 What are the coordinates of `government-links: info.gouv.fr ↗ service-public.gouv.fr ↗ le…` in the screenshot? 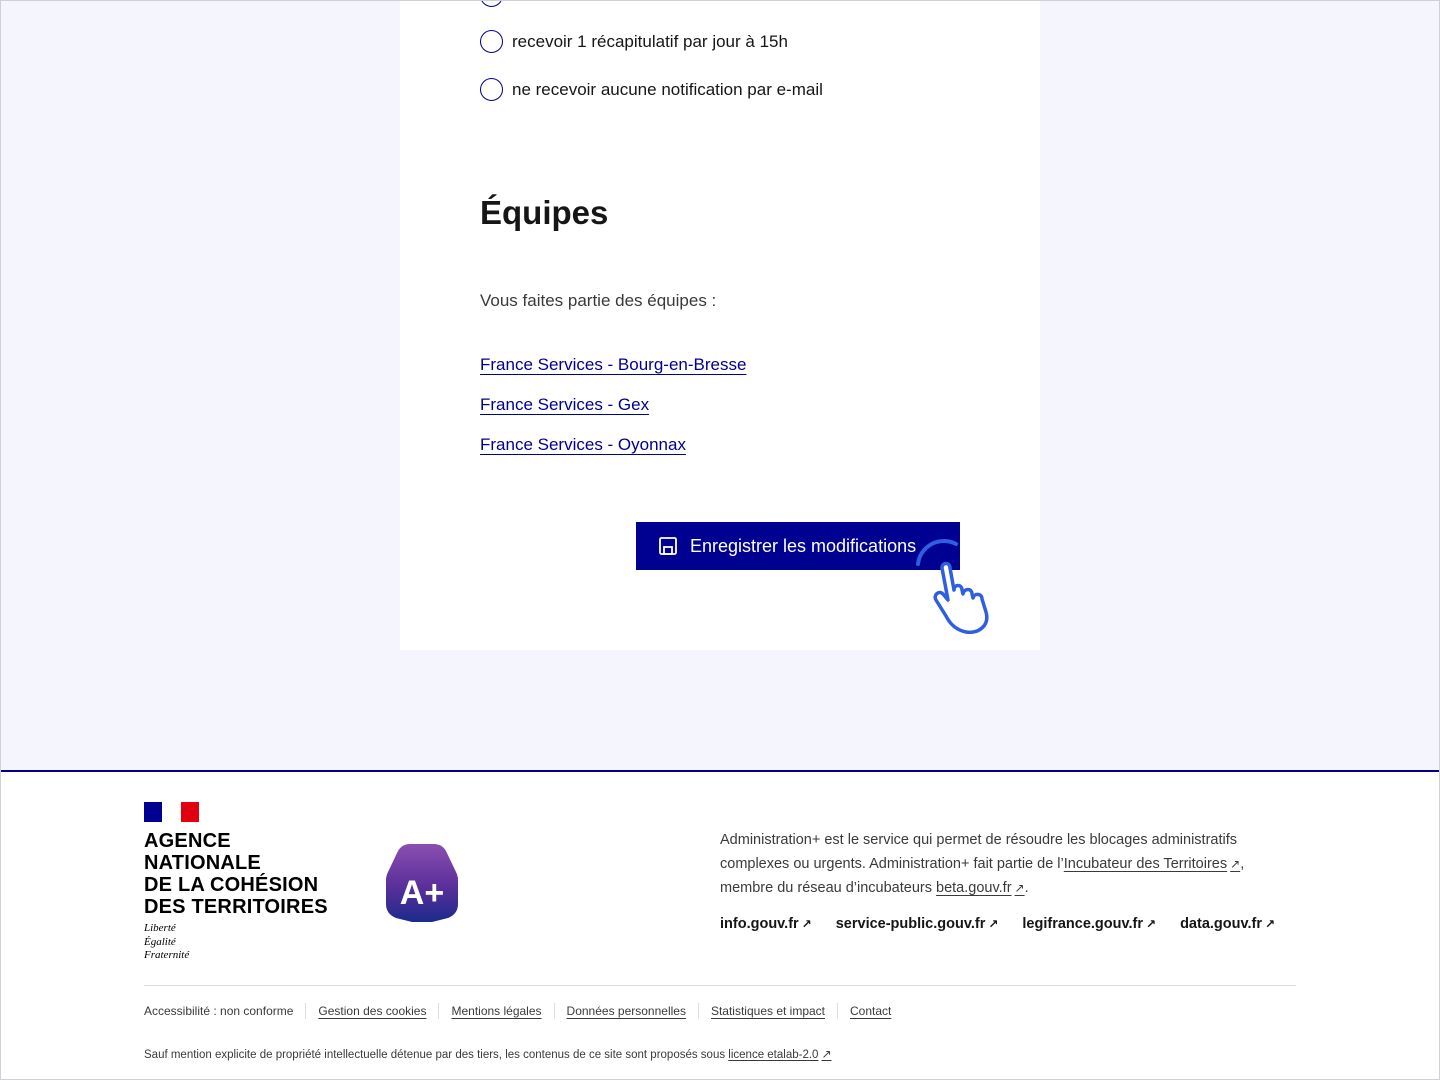 It's located at (997, 924).